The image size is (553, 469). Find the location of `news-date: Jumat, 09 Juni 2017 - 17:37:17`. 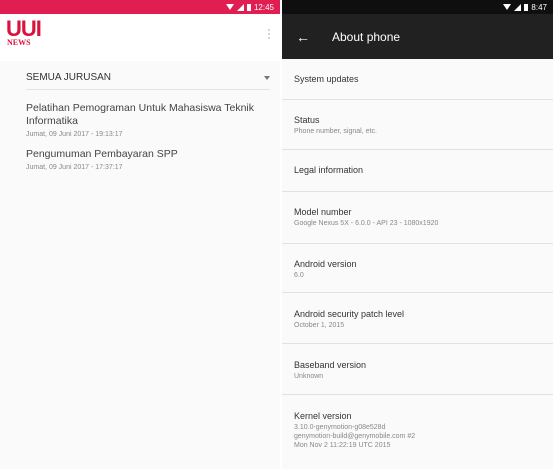

news-date: Jumat, 09 Juni 2017 - 17:37:17 is located at coordinates (74, 167).